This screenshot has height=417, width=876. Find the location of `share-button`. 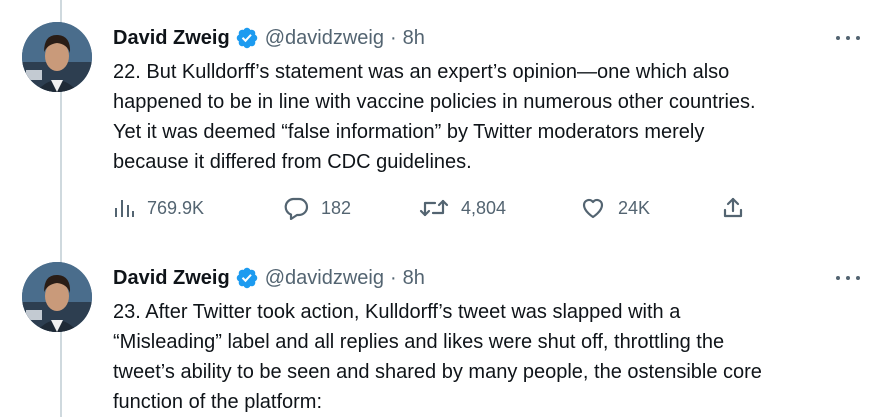

share-button is located at coordinates (733, 208).